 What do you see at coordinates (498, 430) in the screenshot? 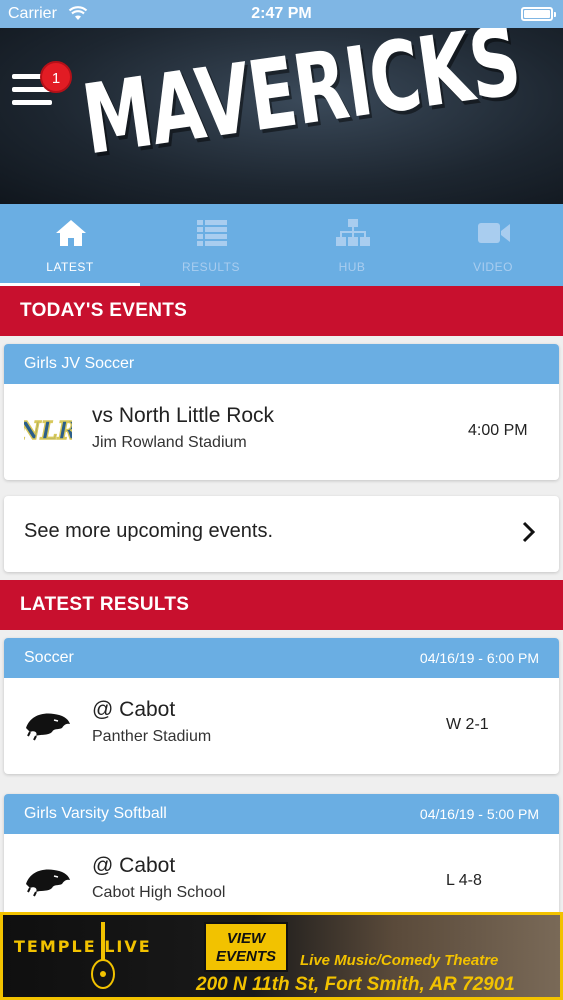
I see `event-time: 4:00 PM` at bounding box center [498, 430].